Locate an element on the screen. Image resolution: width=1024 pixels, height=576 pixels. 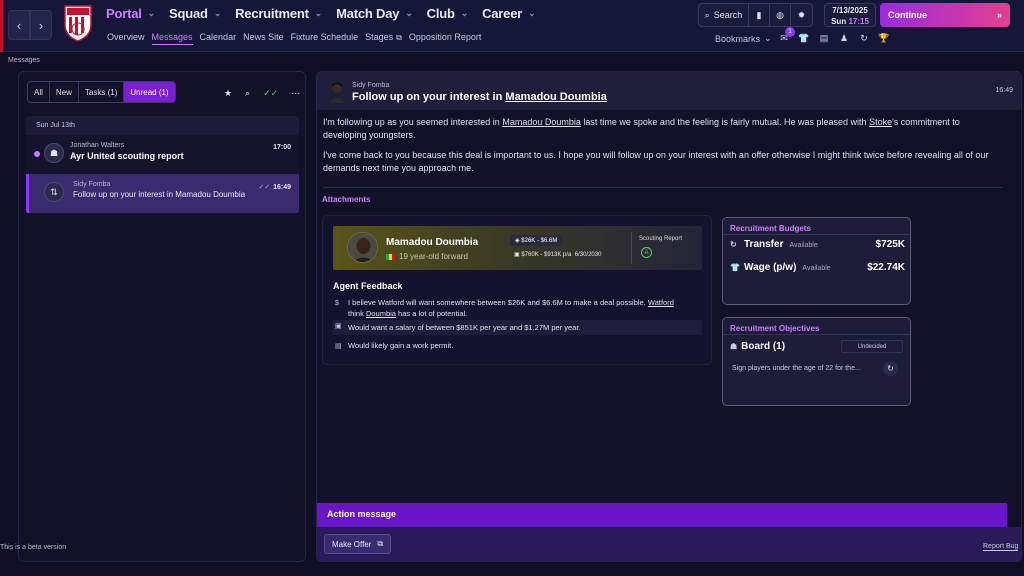
price-tag-icon: ◈ is located at coordinates (517, 241).